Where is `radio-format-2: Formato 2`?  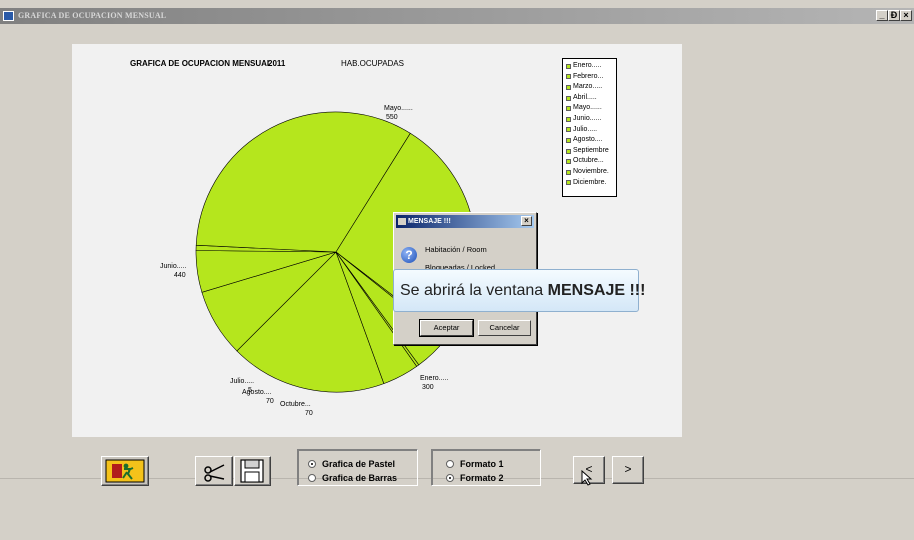 radio-format-2: Formato 2 is located at coordinates (475, 478).